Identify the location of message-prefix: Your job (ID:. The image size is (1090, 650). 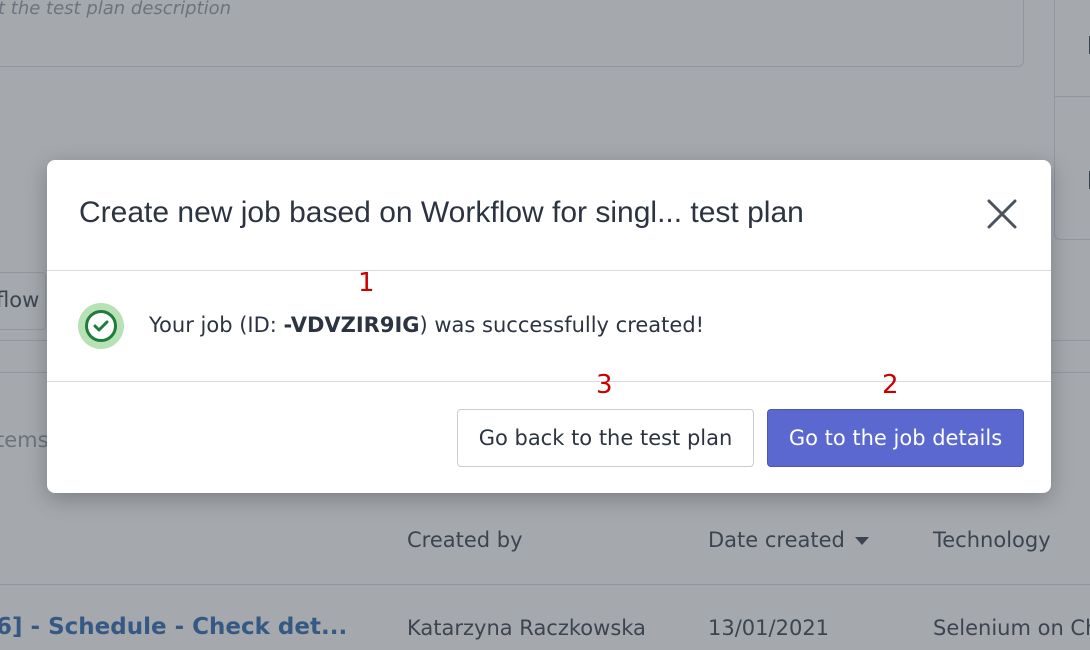
(216, 325).